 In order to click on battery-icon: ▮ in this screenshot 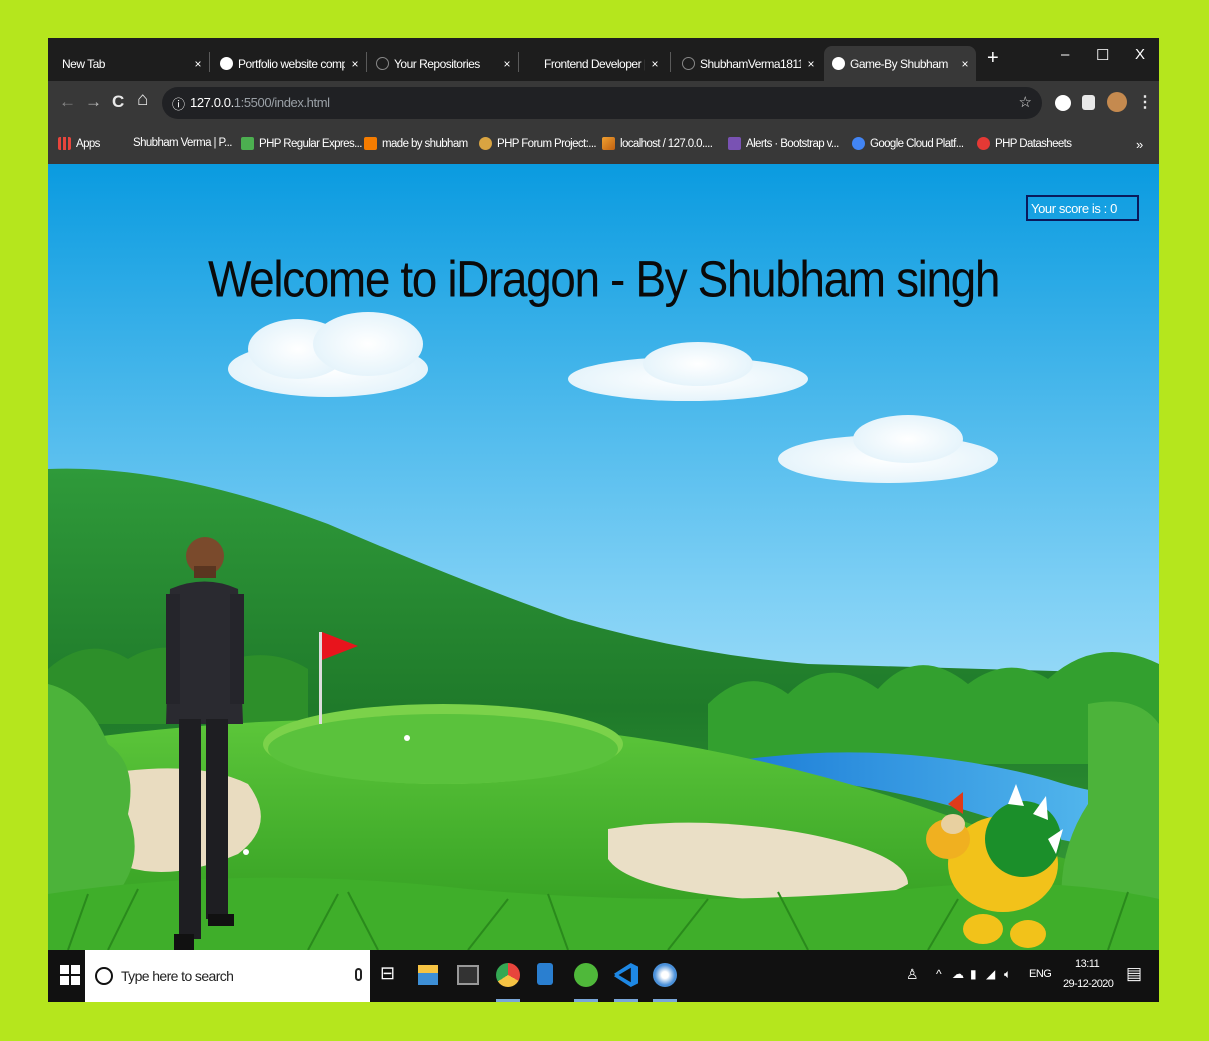, I will do `click(973, 974)`.